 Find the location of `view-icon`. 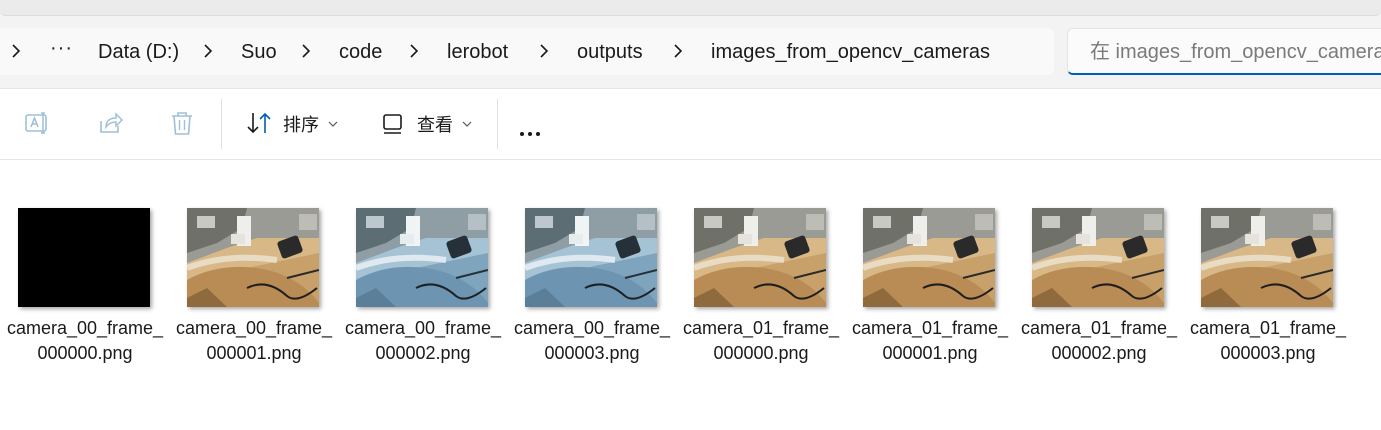

view-icon is located at coordinates (394, 123).